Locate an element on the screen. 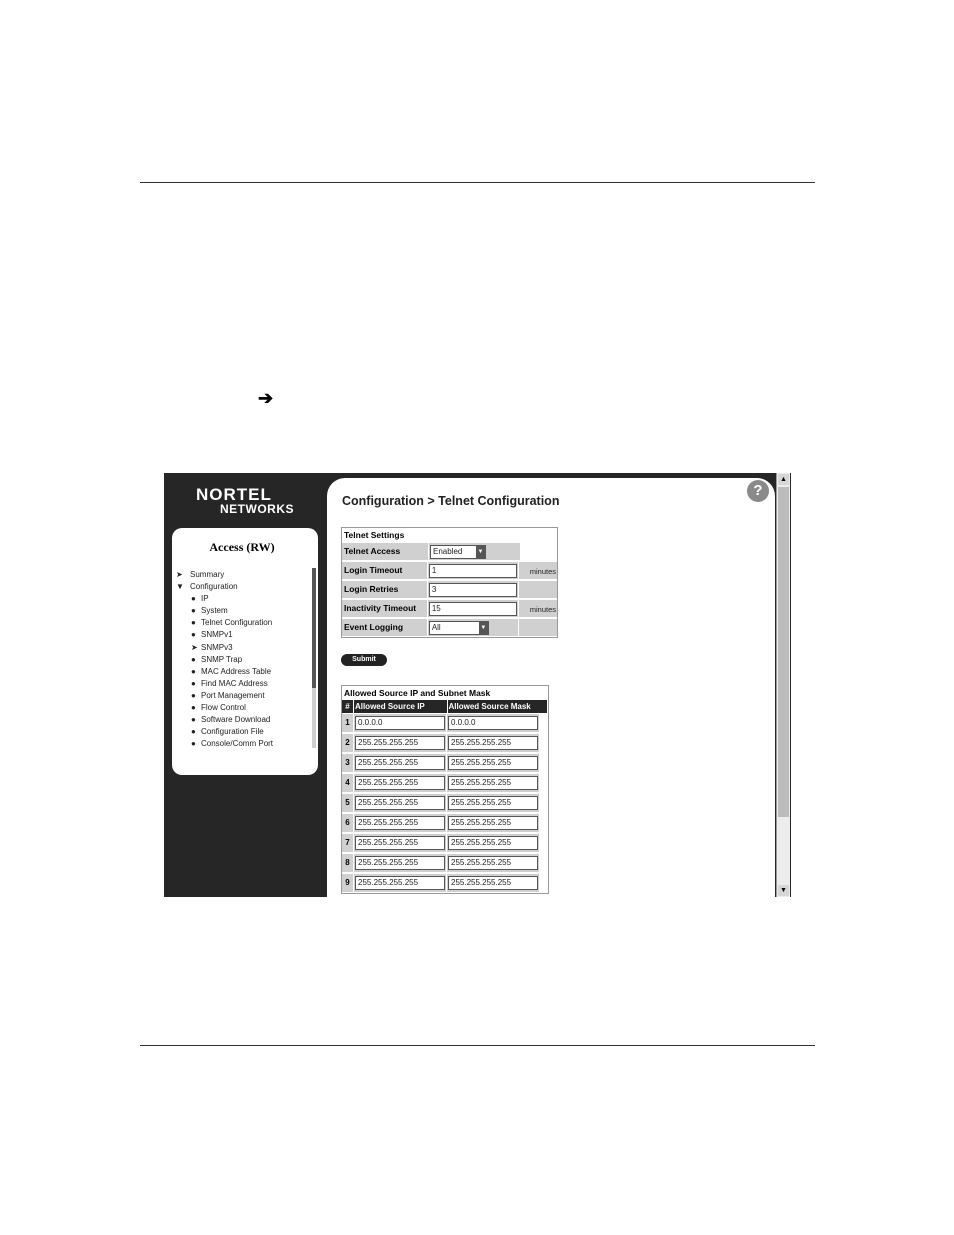 The width and height of the screenshot is (954, 1235). ip-cell: 0.0.0.0 is located at coordinates (400, 723).